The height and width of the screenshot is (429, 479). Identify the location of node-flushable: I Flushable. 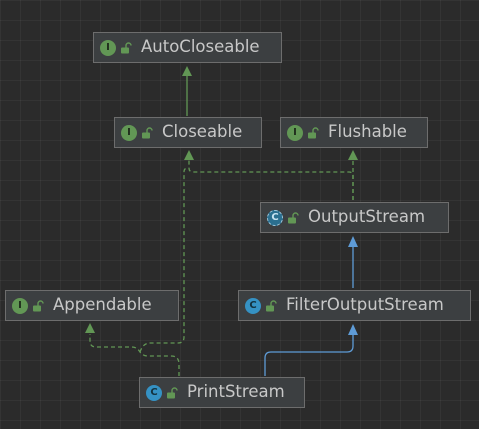
(354, 132).